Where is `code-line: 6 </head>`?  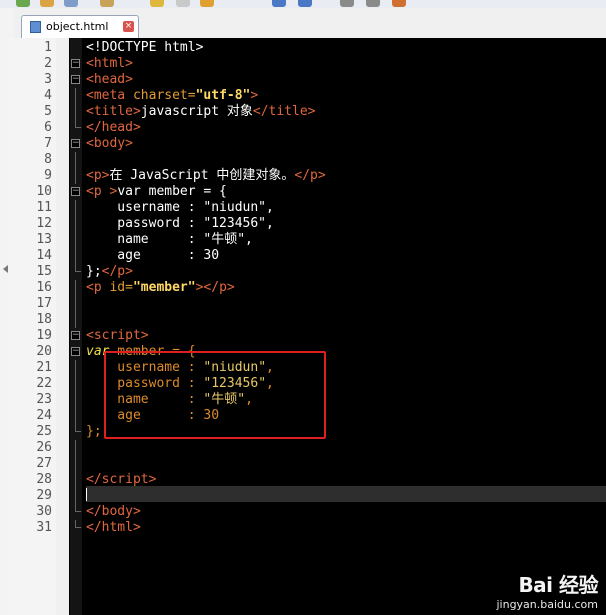
code-line: 6 </head> is located at coordinates (303, 128).